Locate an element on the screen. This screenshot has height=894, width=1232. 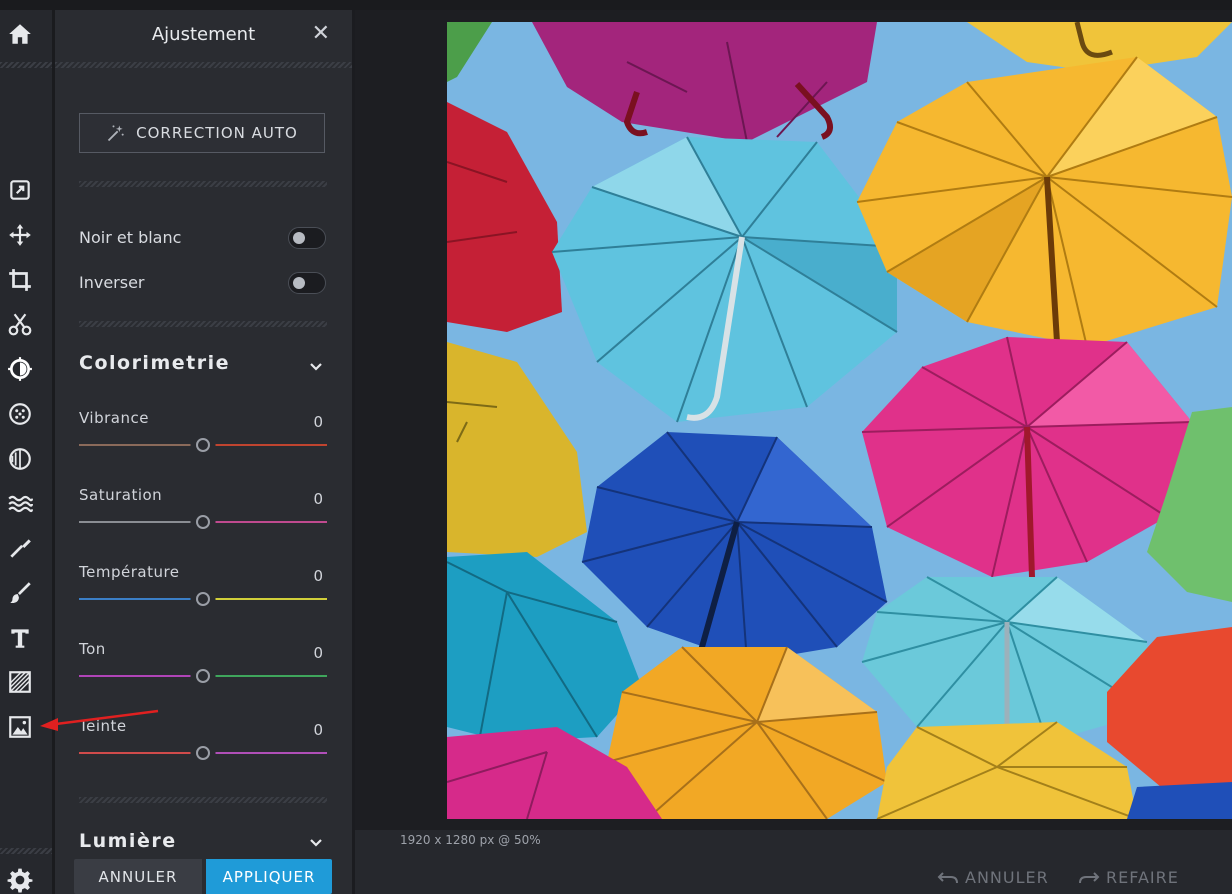
top-strip is located at coordinates (616, 5).